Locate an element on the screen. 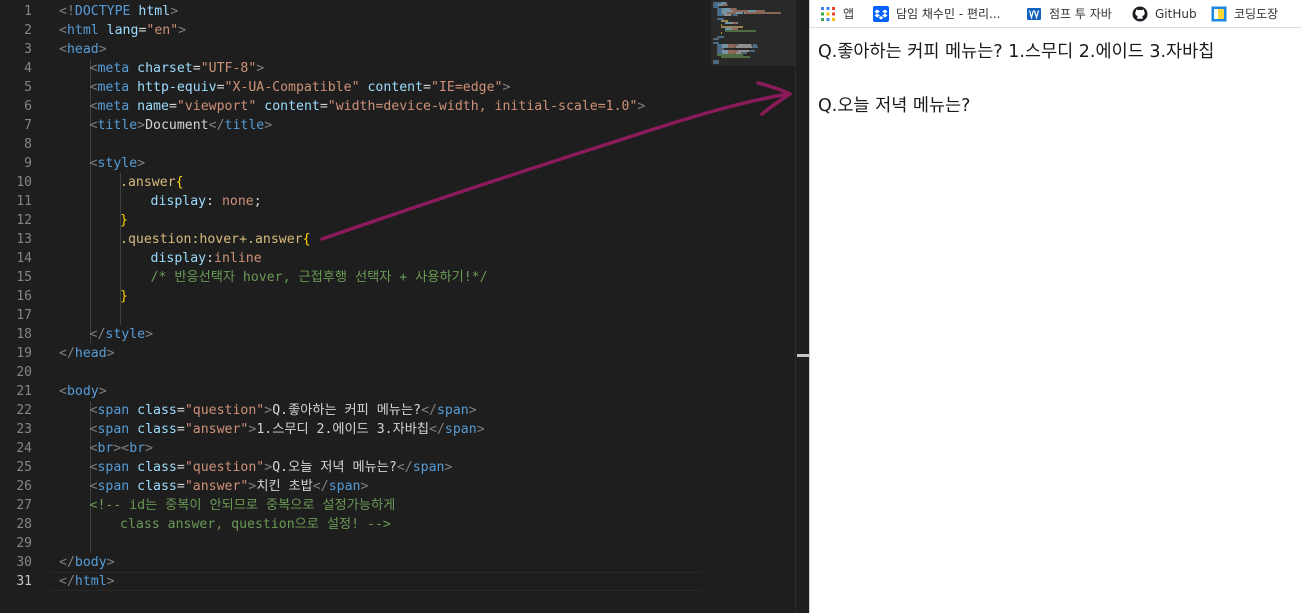 Image resolution: width=1301 pixels, height=613 pixels. code-line: </html> is located at coordinates (87, 581).